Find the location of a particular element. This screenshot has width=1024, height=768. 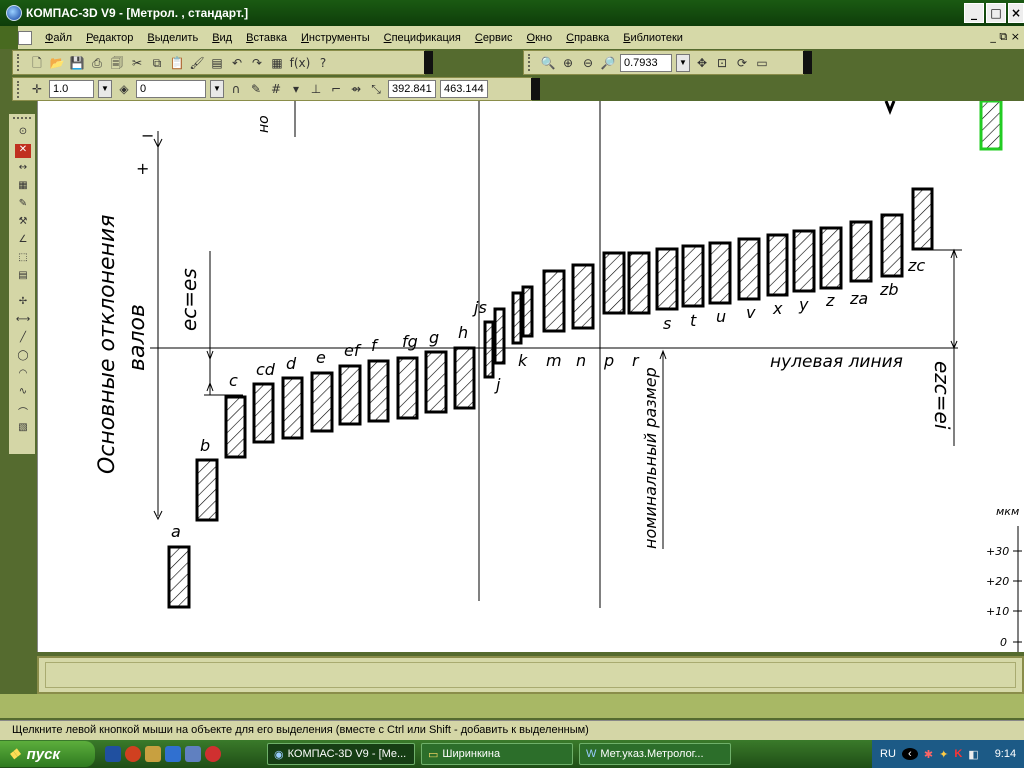

orthogonal-icon: ⊥ is located at coordinates (316, 89).